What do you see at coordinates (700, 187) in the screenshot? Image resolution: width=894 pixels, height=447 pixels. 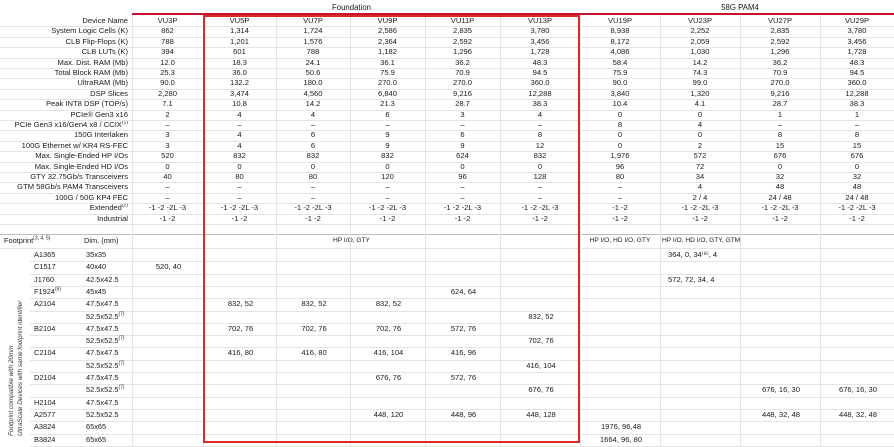 I see `spec-cell: 4` at bounding box center [700, 187].